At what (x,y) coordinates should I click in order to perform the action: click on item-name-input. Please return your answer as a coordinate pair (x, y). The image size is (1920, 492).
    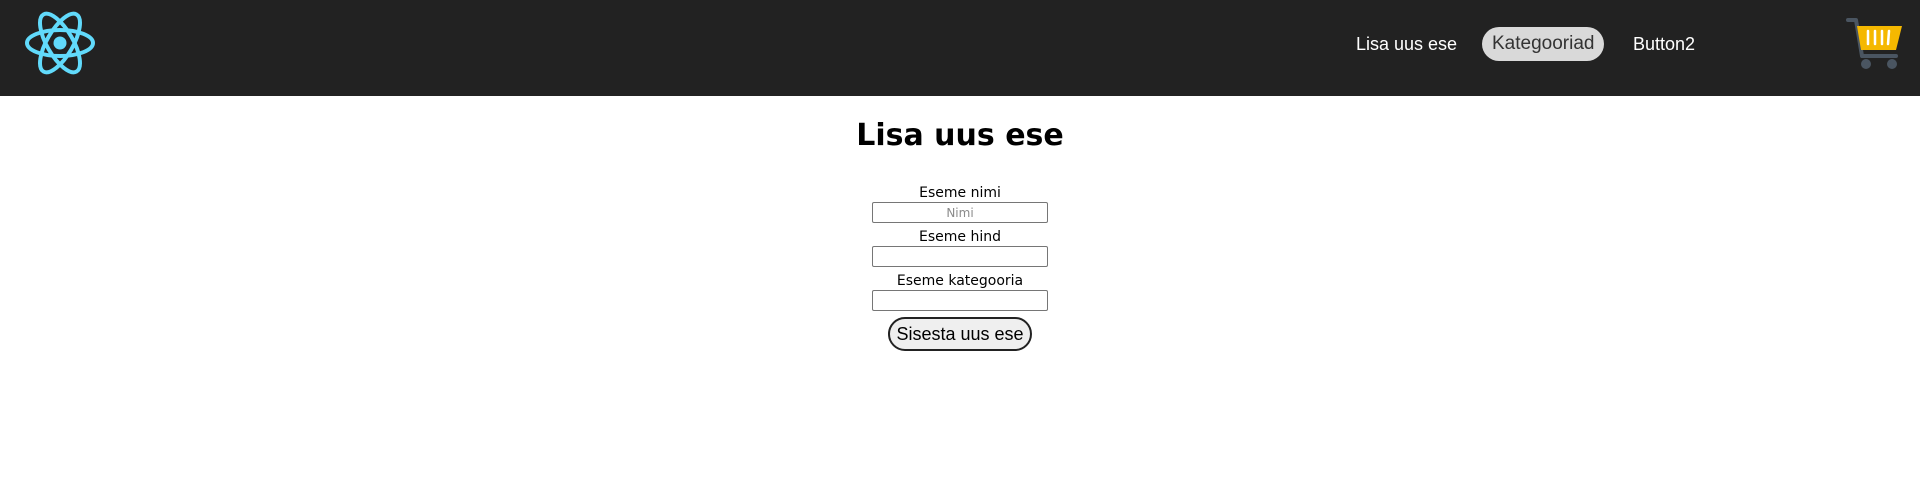
    Looking at the image, I should click on (960, 212).